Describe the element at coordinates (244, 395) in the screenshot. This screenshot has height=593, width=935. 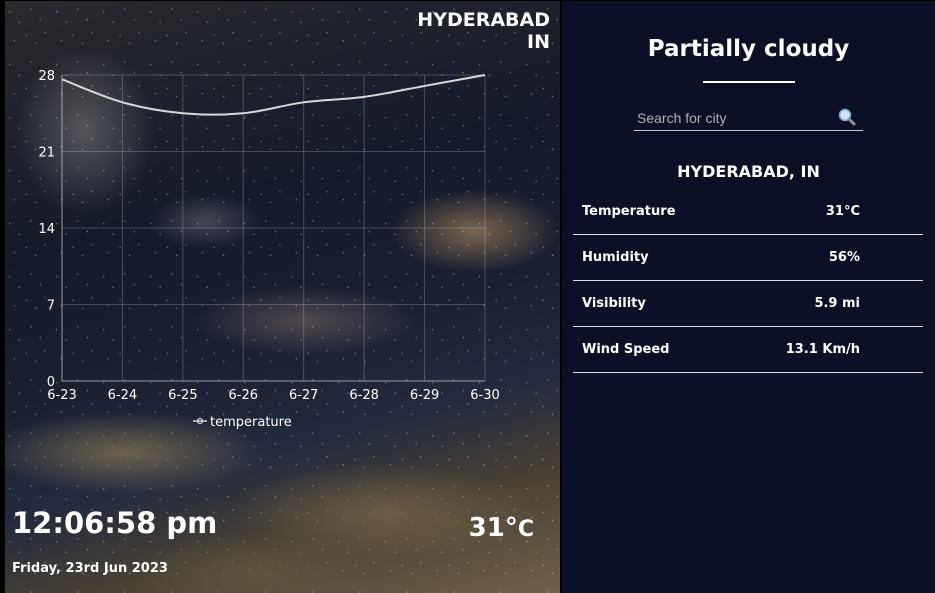
I see `x-tick-label: 6-26` at that location.